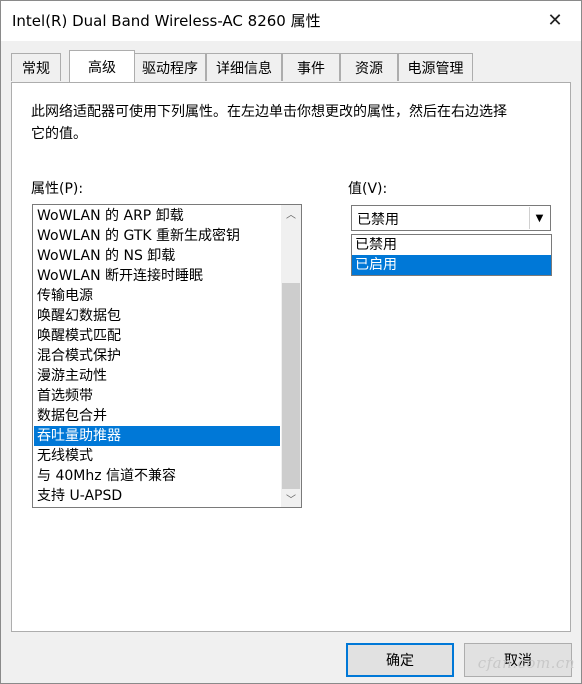 This screenshot has width=582, height=684. Describe the element at coordinates (157, 436) in the screenshot. I see `list-item-selected: 吞吐量助推器` at that location.